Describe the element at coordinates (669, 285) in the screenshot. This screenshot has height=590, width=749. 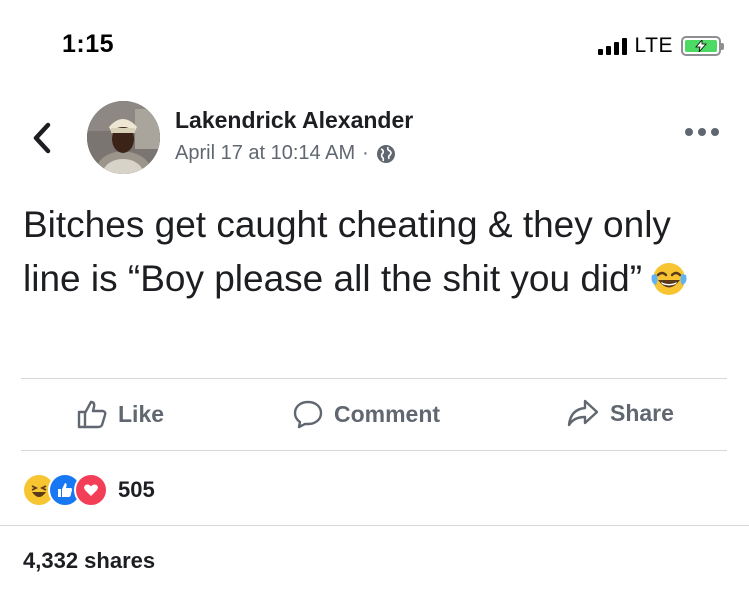
I see `face-with-tears-of-joy-icon` at that location.